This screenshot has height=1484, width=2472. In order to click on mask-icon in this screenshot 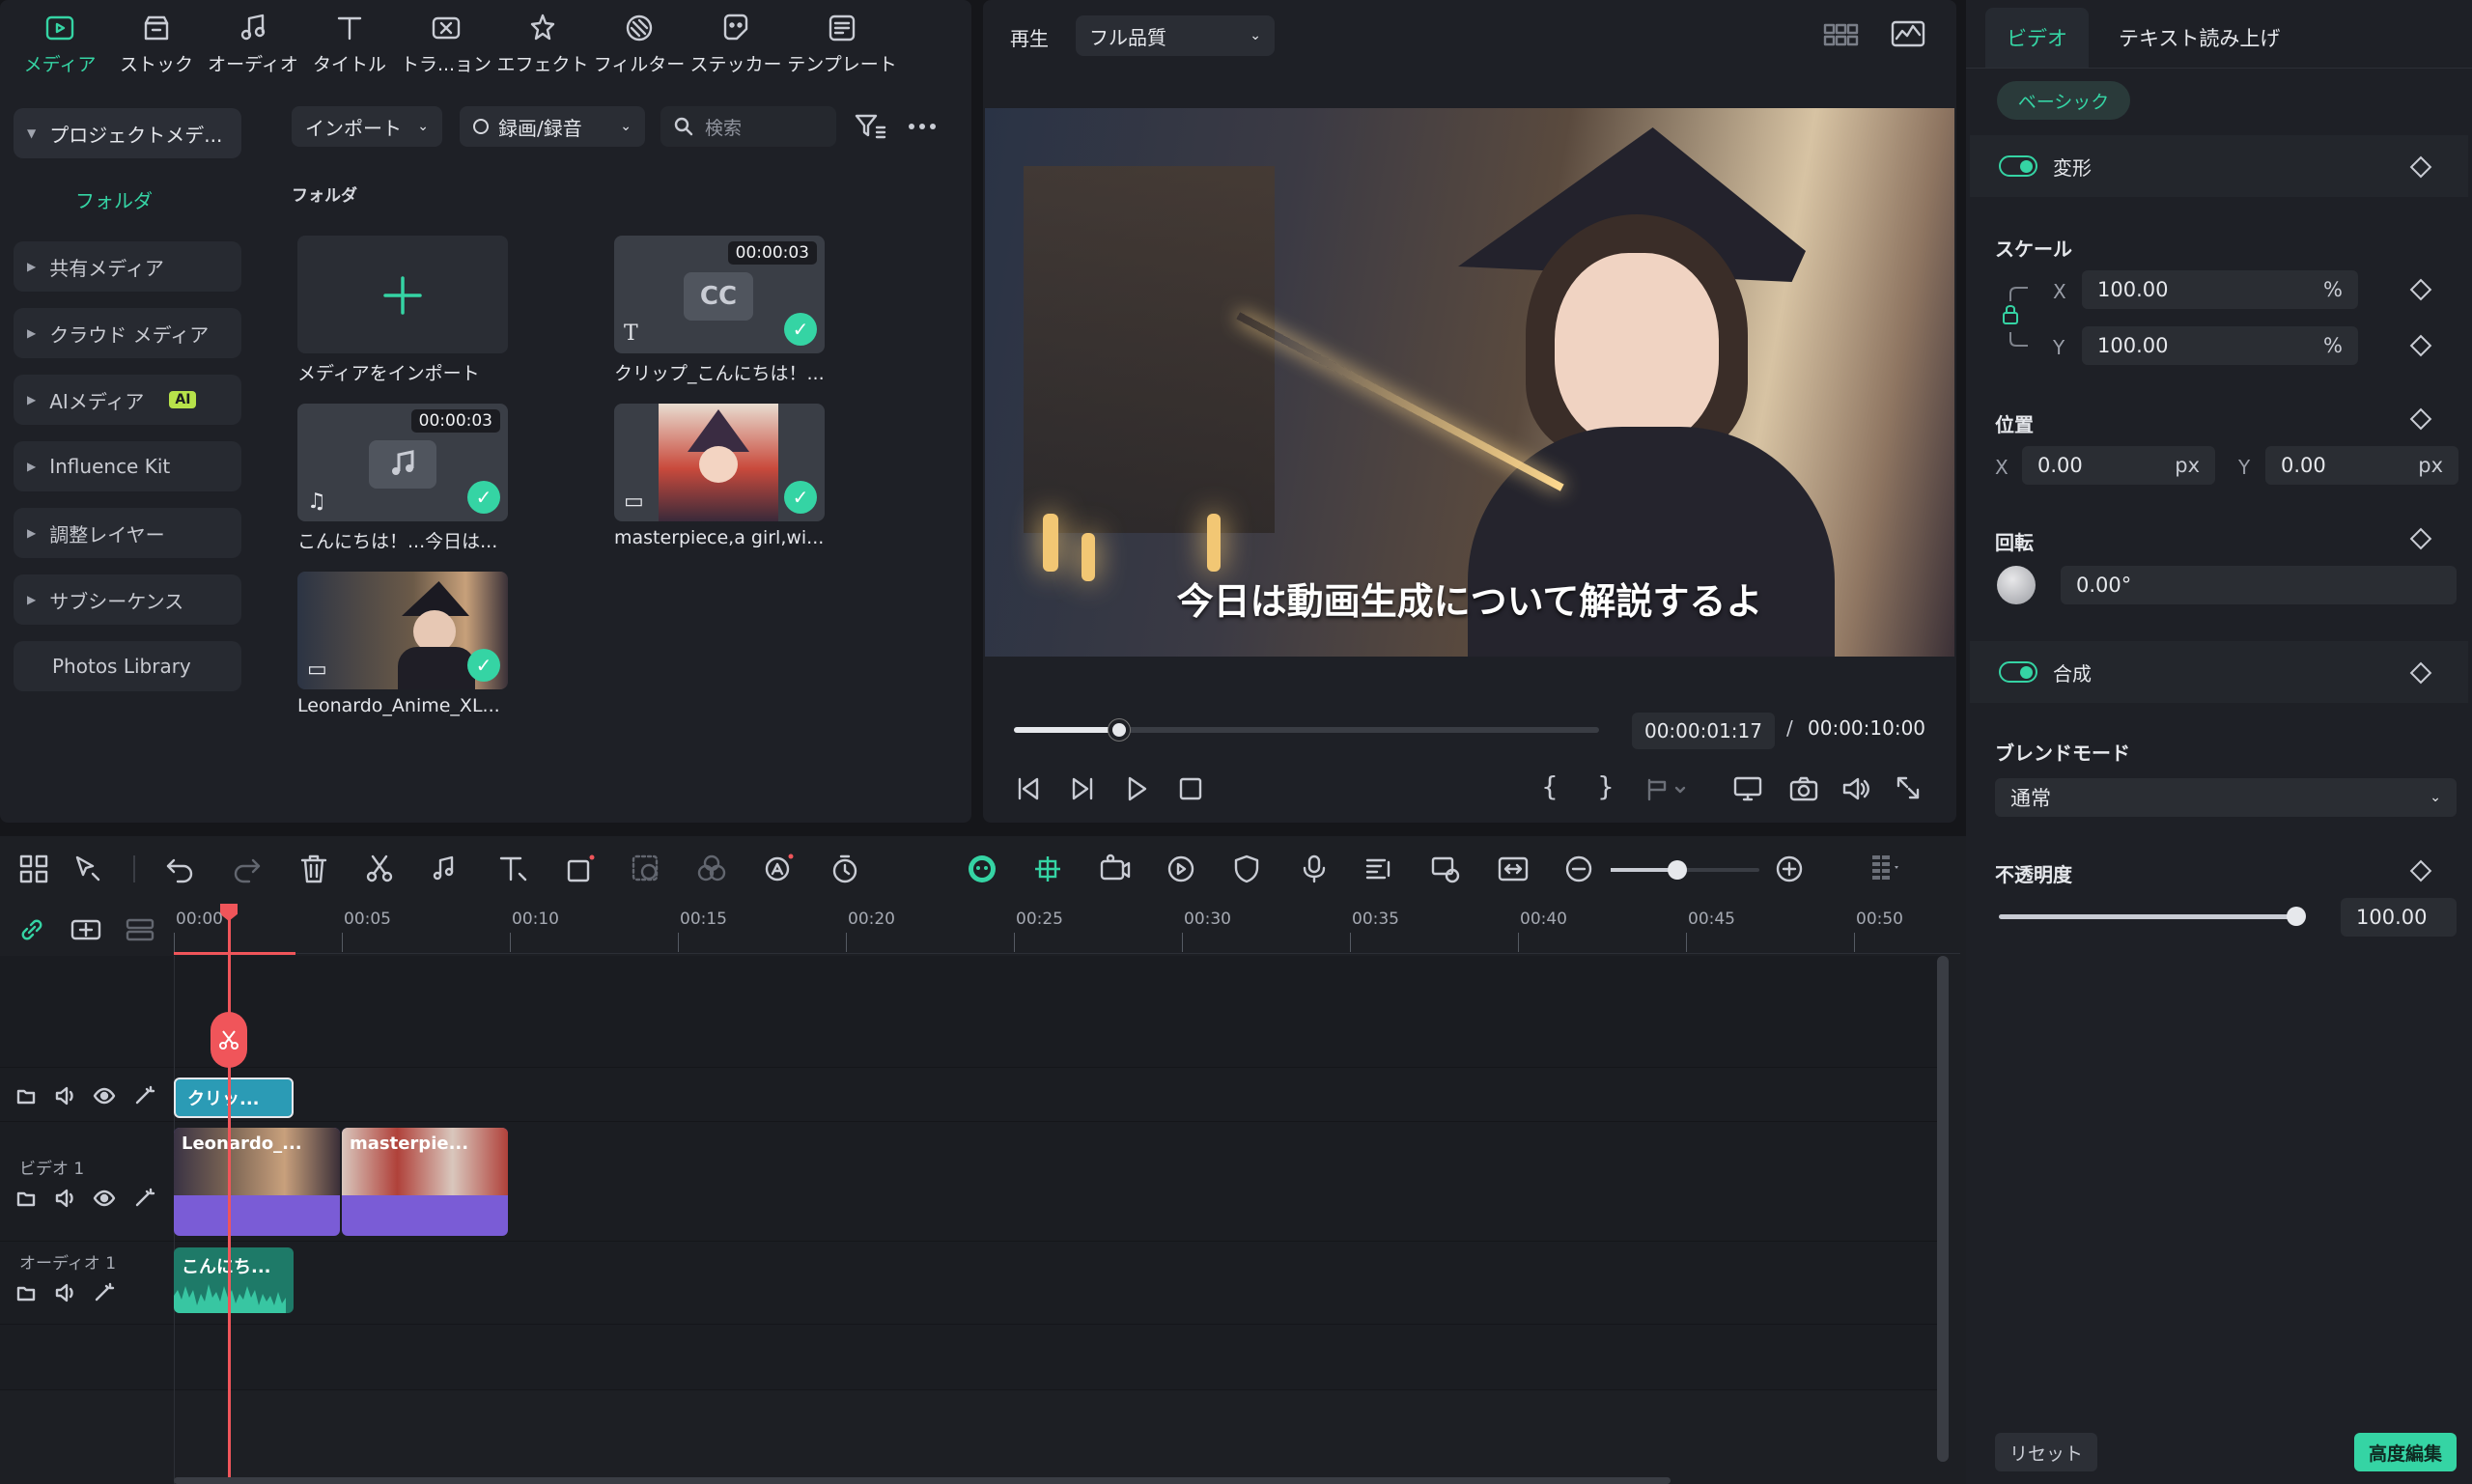, I will do `click(646, 869)`.